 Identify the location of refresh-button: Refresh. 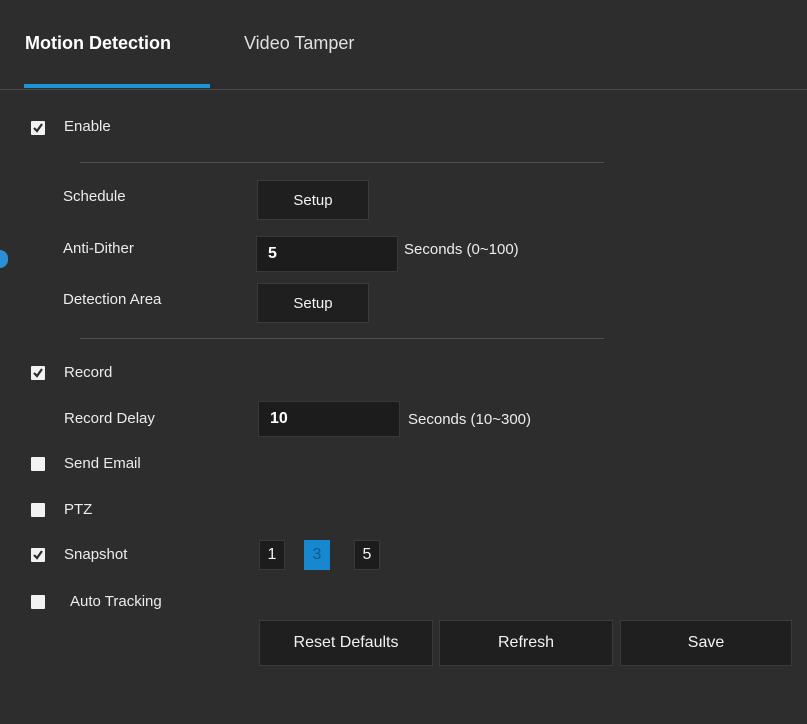
(526, 643).